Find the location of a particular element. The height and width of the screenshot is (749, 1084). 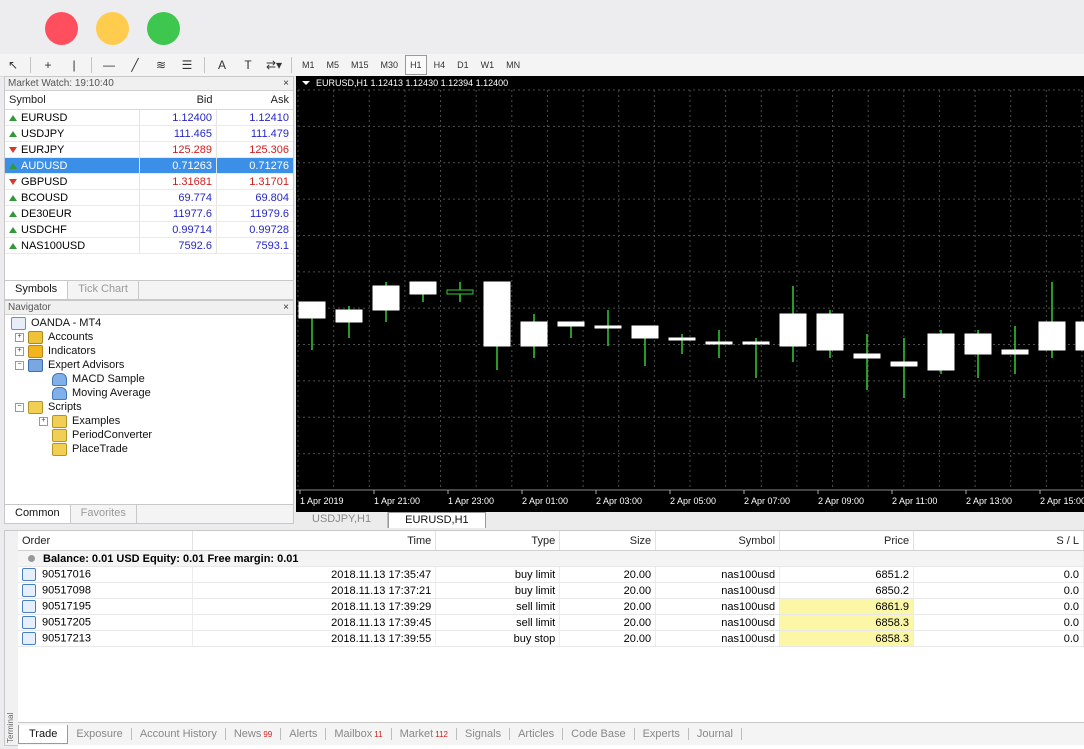

fibonacci-icon: ≋ is located at coordinates (161, 65).